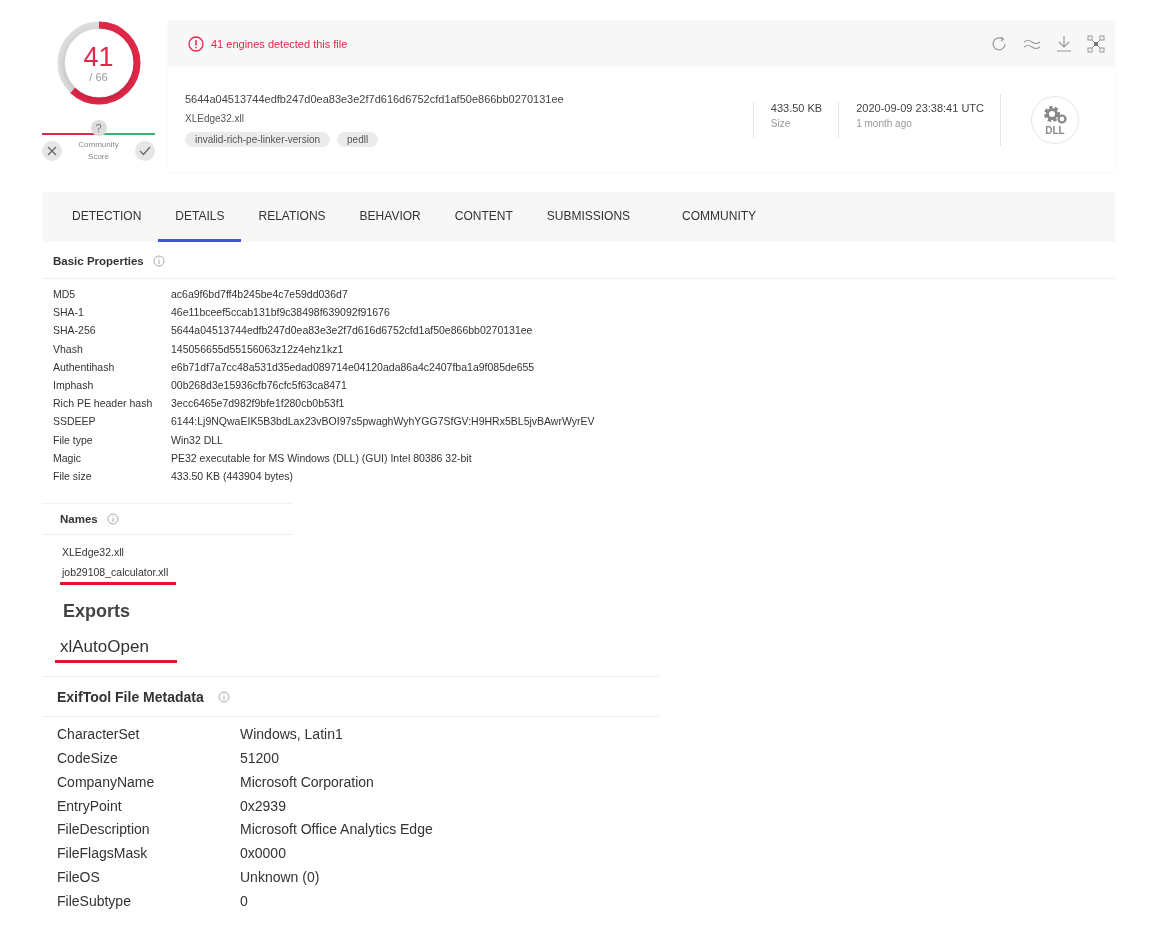  What do you see at coordinates (375, 98) in the screenshot?
I see `file-hash: 5644a04513744edfb247d0ea83e3e2f7d616d6752cfd1af50e866bb0270131ee` at bounding box center [375, 98].